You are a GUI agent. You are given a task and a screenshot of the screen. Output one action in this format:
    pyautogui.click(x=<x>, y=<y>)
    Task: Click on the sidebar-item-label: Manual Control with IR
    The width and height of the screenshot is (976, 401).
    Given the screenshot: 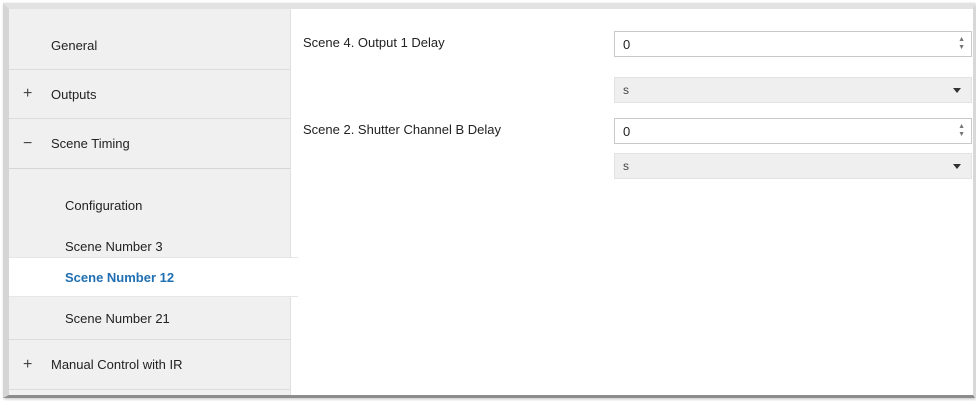 What is the action you would take?
    pyautogui.click(x=117, y=364)
    